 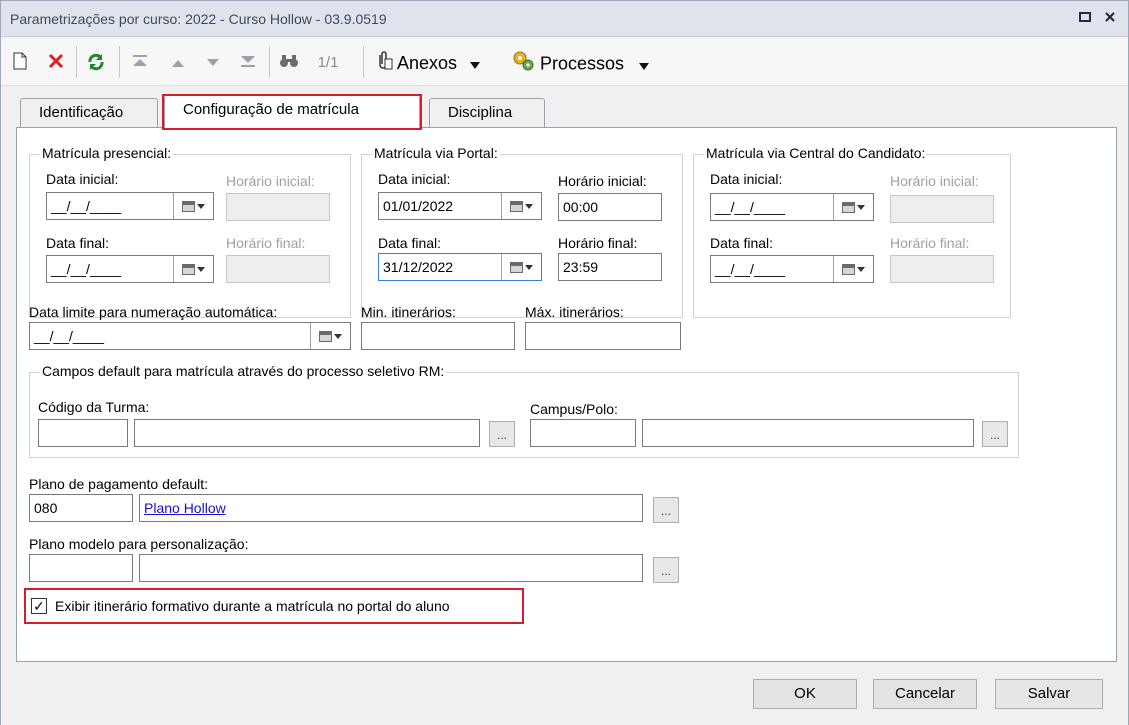 What do you see at coordinates (1049, 694) in the screenshot?
I see `save-button: Salvar` at bounding box center [1049, 694].